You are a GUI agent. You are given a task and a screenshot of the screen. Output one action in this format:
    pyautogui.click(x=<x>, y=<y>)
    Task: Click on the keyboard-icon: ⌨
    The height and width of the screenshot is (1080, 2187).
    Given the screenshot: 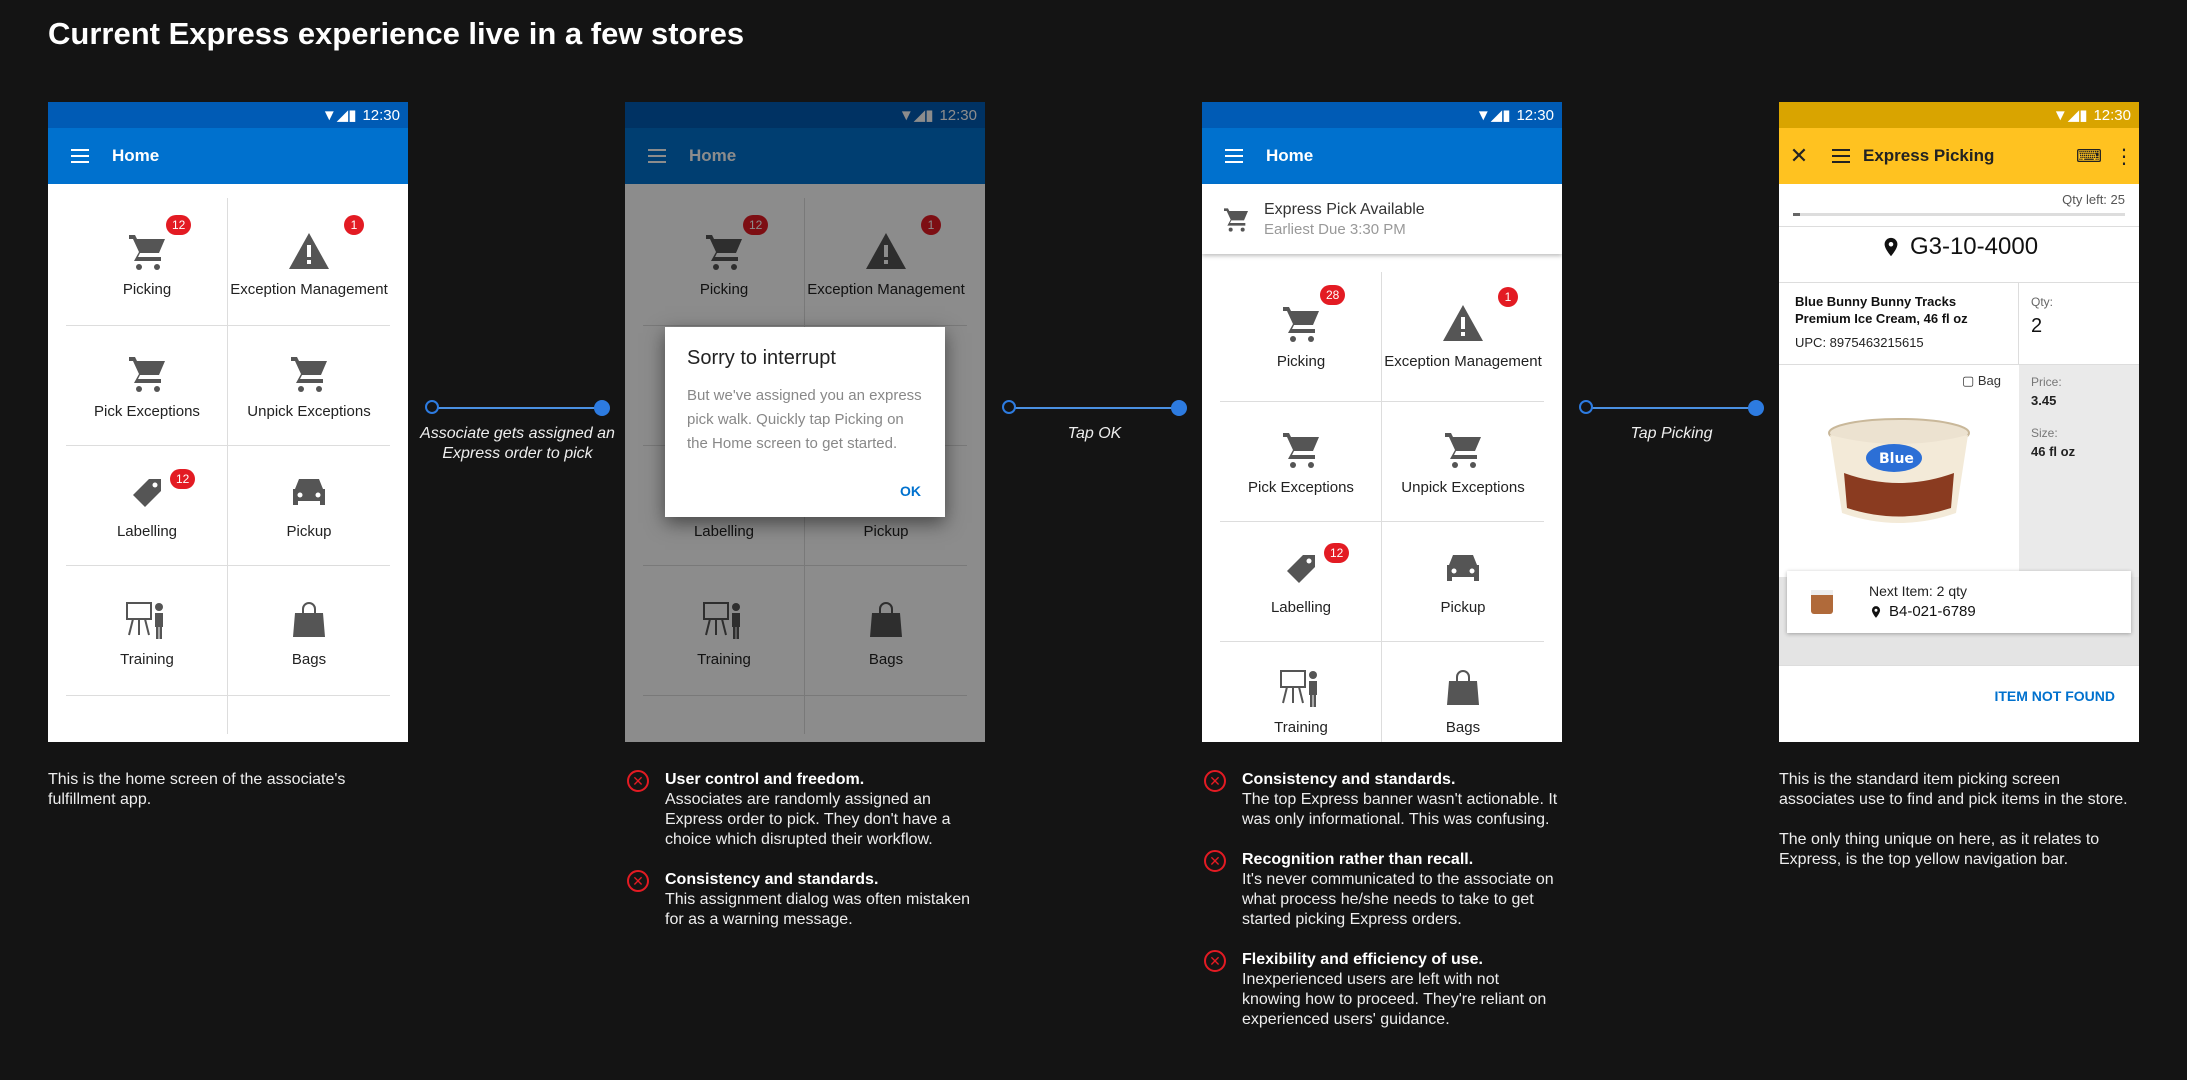 What is the action you would take?
    pyautogui.click(x=2089, y=156)
    